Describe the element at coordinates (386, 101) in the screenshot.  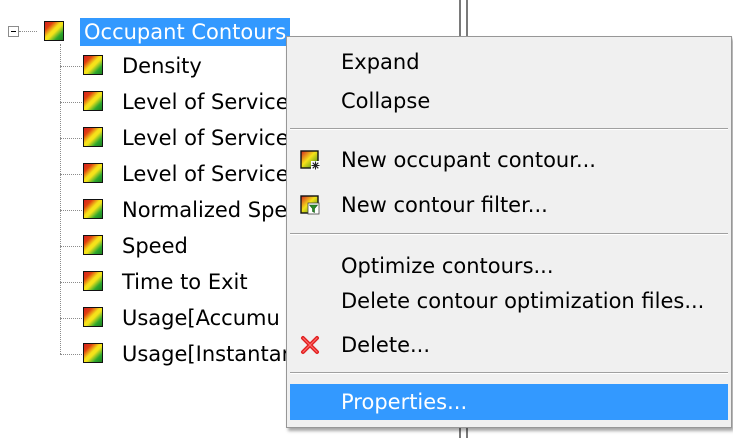
I see `menu-item-label: Collapse` at that location.